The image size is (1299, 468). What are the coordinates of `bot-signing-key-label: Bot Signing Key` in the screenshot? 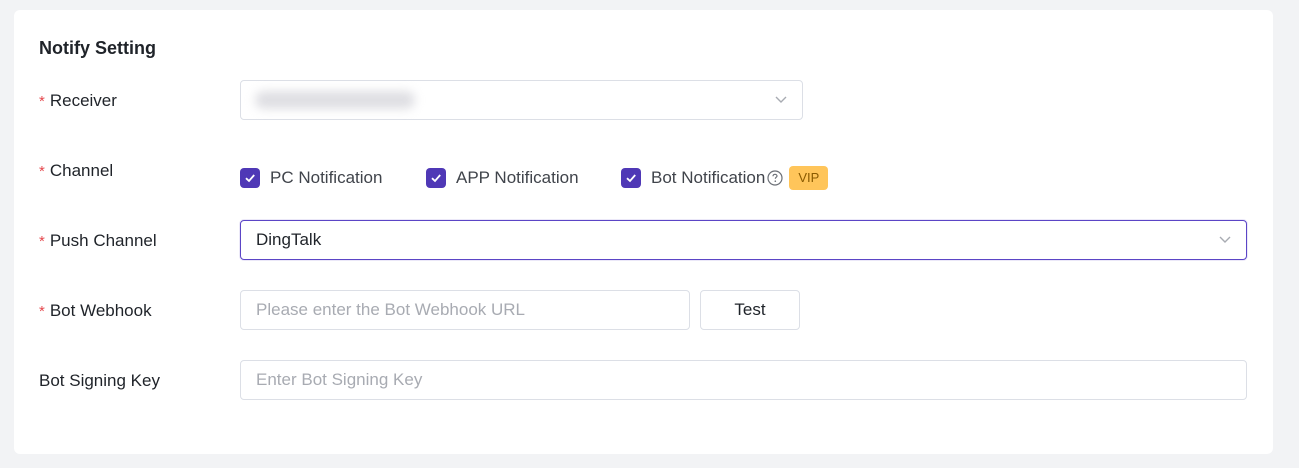 It's located at (99, 380).